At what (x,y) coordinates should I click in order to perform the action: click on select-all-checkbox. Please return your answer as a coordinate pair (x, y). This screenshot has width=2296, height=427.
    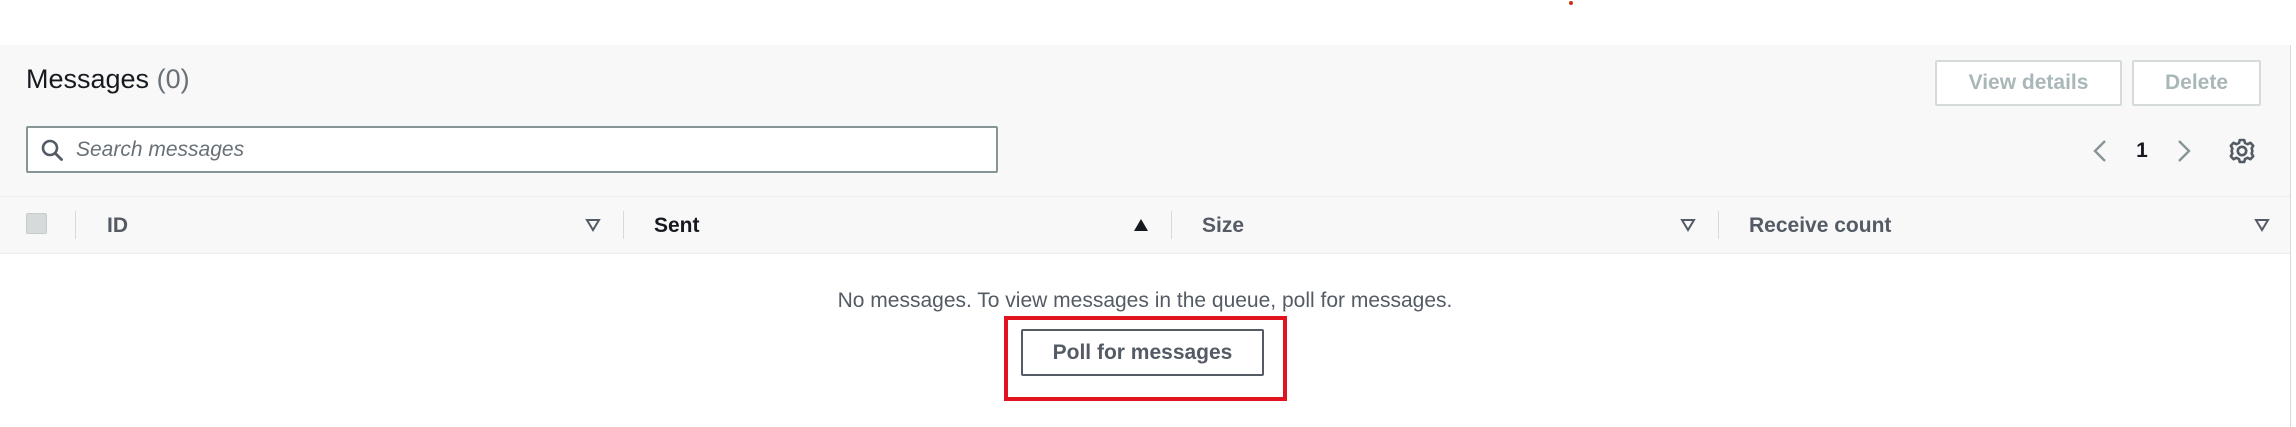
    Looking at the image, I should click on (36, 223).